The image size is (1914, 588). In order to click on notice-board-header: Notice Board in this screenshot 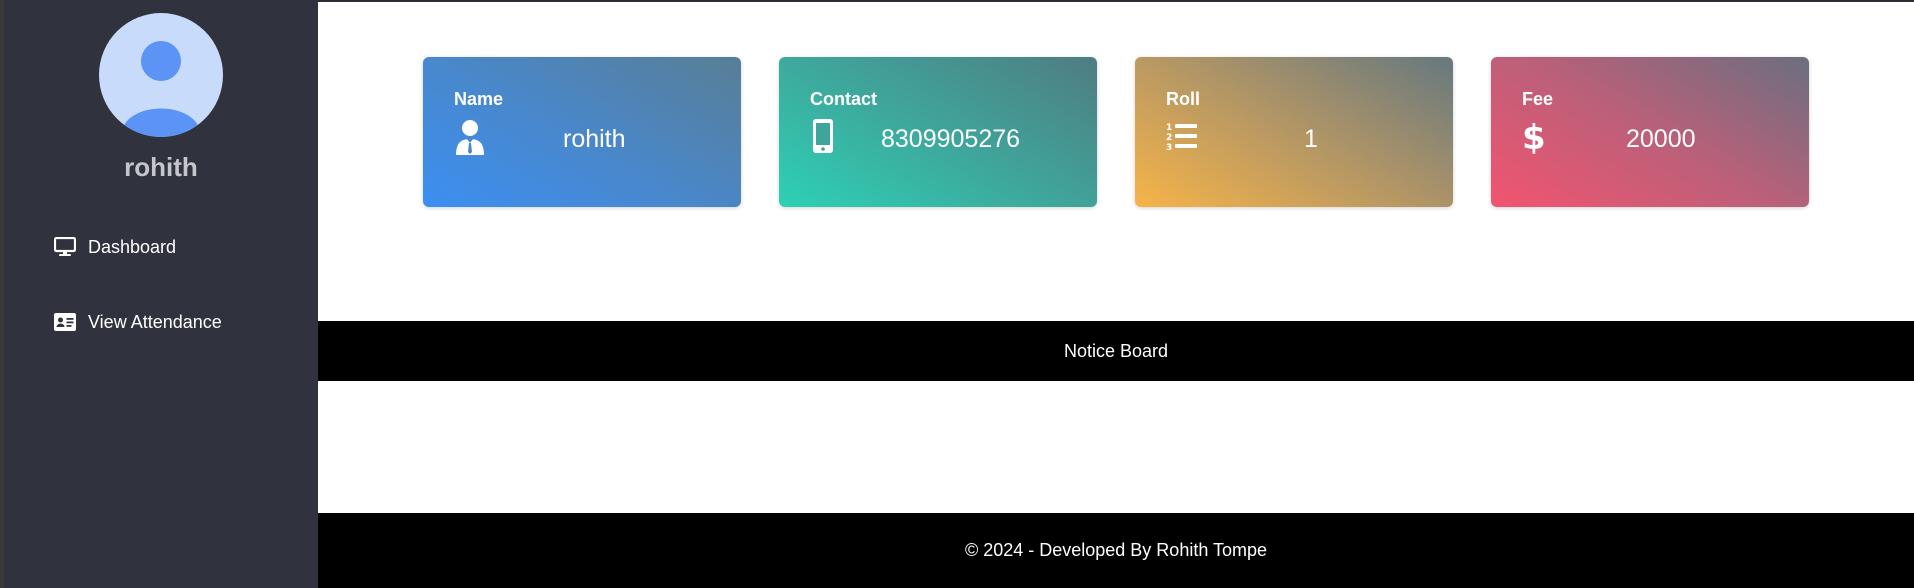, I will do `click(1116, 351)`.